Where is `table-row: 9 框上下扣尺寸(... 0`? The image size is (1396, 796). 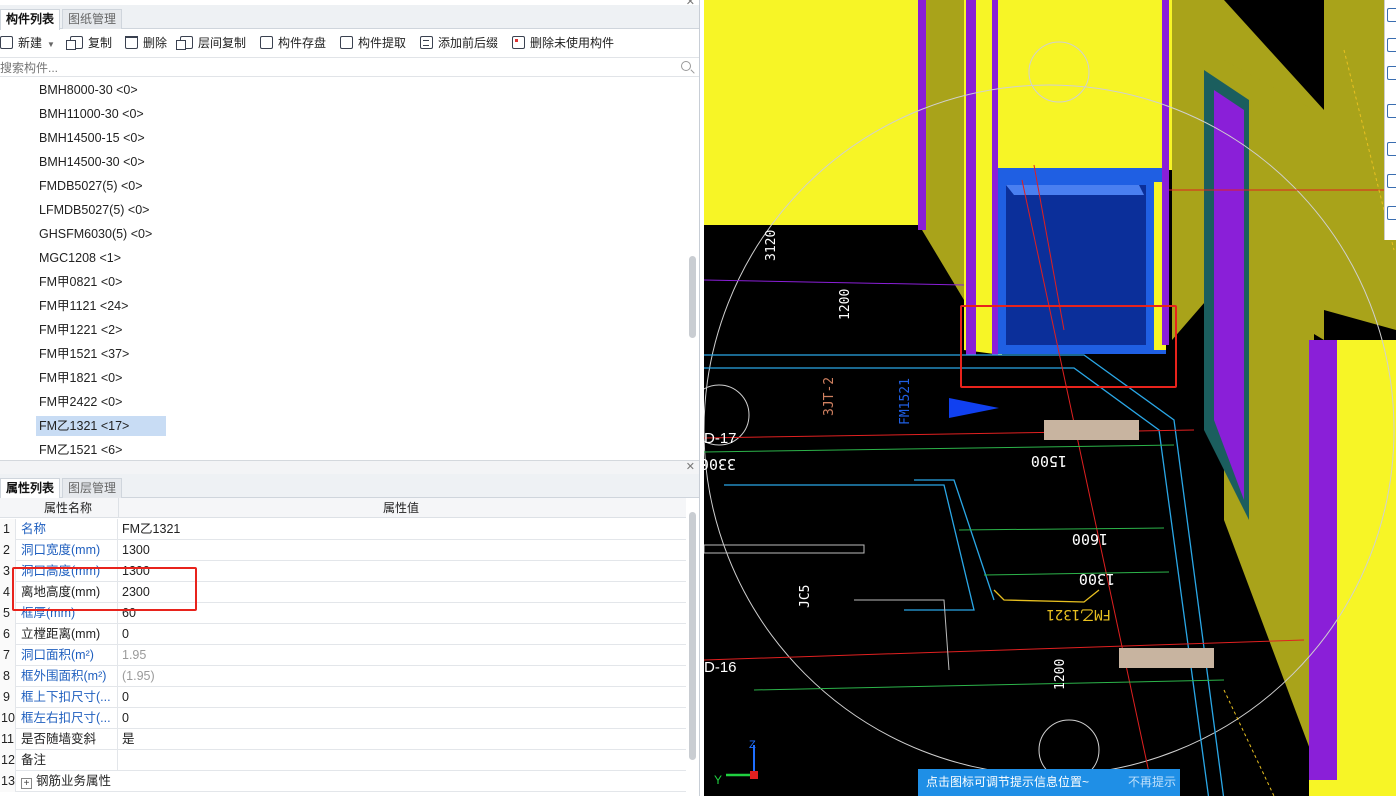 table-row: 9 框上下扣尺寸(... 0 is located at coordinates (343, 697).